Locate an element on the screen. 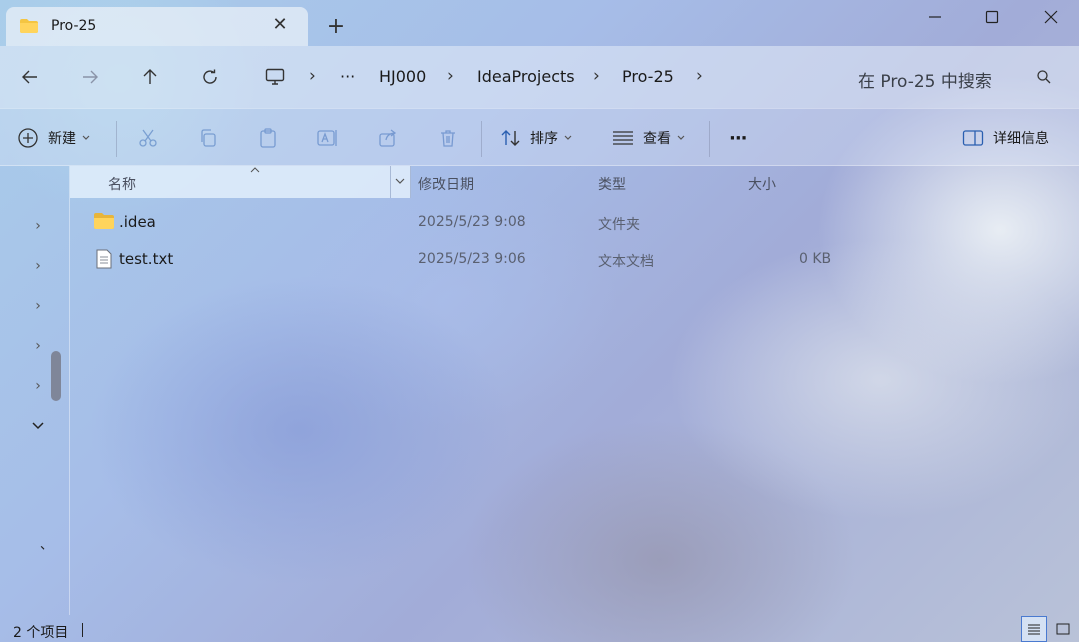 This screenshot has height=642, width=1079. trash-icon is located at coordinates (448, 138).